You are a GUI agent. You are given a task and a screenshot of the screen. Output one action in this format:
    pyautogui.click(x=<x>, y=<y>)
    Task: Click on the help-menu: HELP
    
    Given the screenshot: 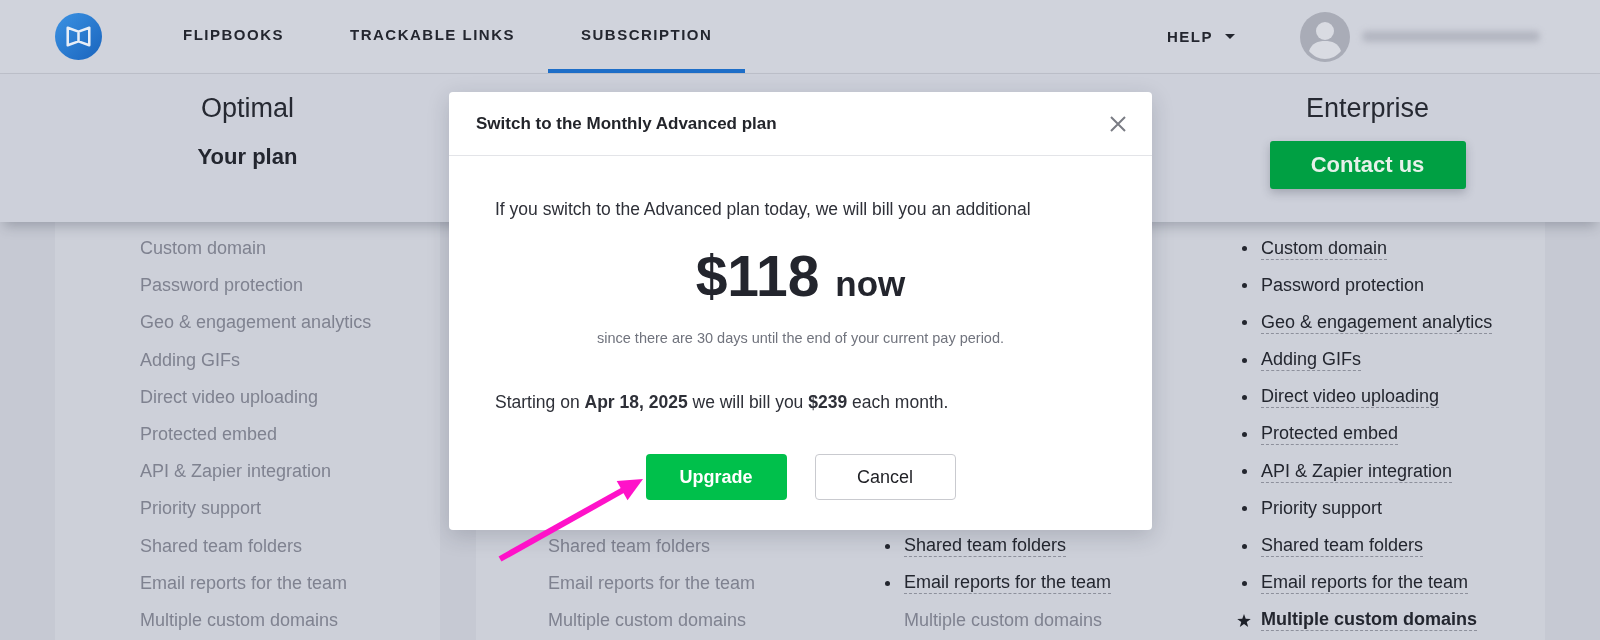 What is the action you would take?
    pyautogui.click(x=1201, y=36)
    